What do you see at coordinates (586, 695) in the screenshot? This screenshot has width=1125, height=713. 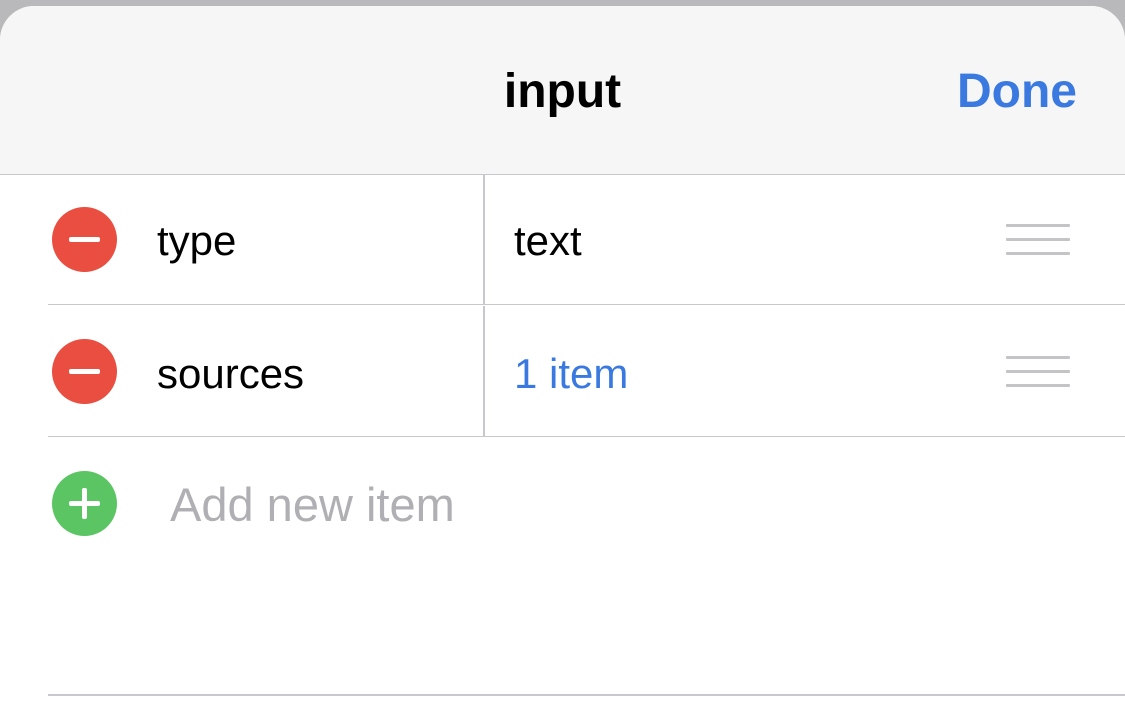 I see `bottom-separator` at bounding box center [586, 695].